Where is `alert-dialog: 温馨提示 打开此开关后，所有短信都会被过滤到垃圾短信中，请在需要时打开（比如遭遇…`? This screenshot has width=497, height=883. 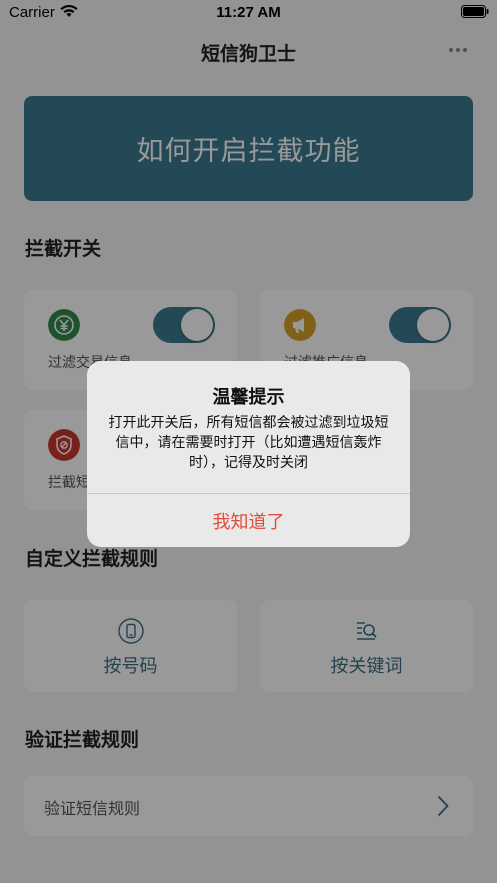 alert-dialog: 温馨提示 打开此开关后，所有短信都会被过滤到垃圾短信中，请在需要时打开（比如遭遇… is located at coordinates (248, 454).